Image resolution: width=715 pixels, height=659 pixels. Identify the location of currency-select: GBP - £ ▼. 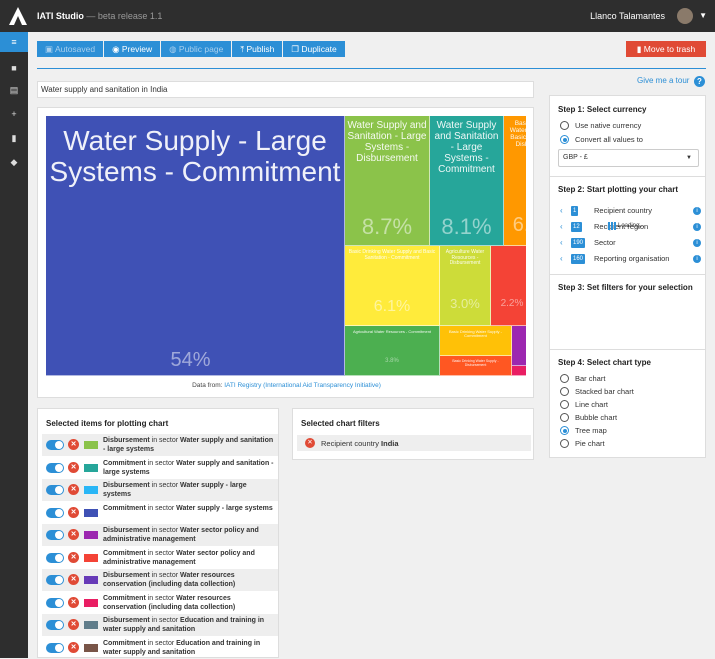
(628, 158).